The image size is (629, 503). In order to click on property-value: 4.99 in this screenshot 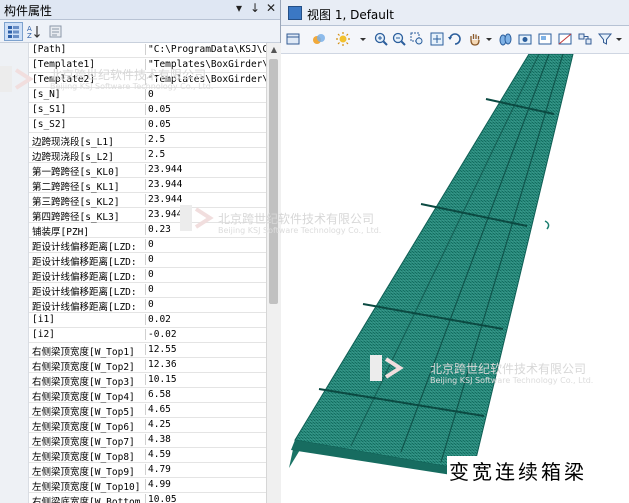, I will do `click(205, 484)`.